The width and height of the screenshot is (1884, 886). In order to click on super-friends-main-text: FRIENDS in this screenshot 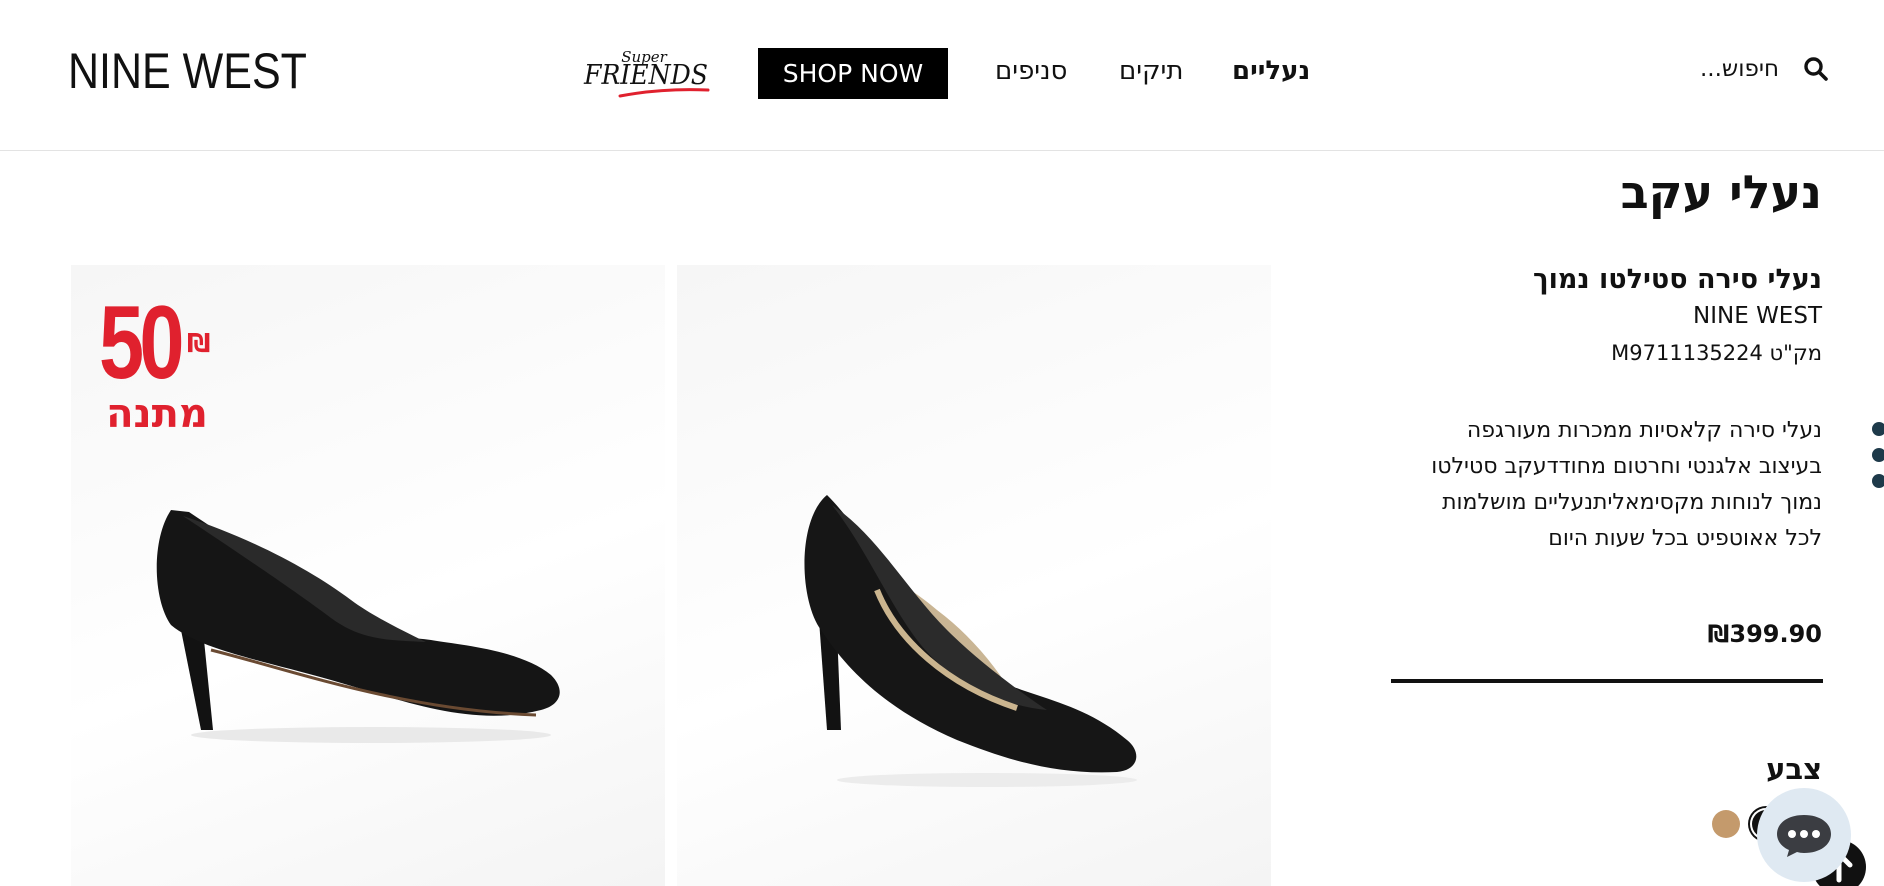, I will do `click(645, 75)`.